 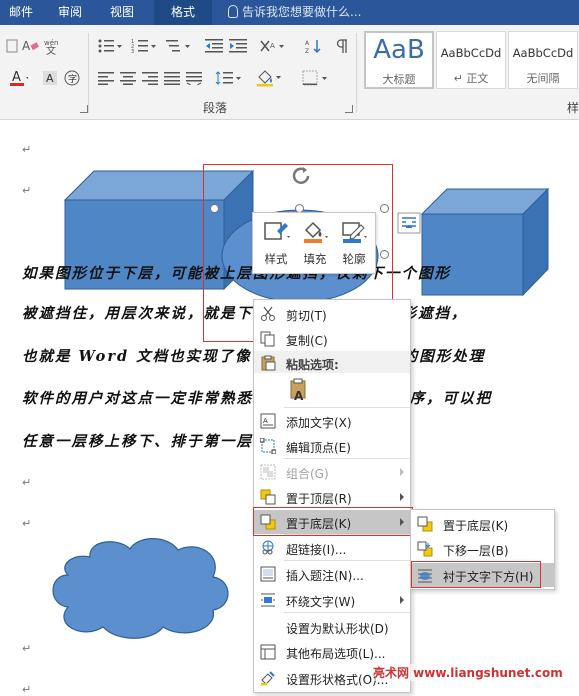 I want to click on menu-item-add-text: A 添加文字(X), so click(x=332, y=421).